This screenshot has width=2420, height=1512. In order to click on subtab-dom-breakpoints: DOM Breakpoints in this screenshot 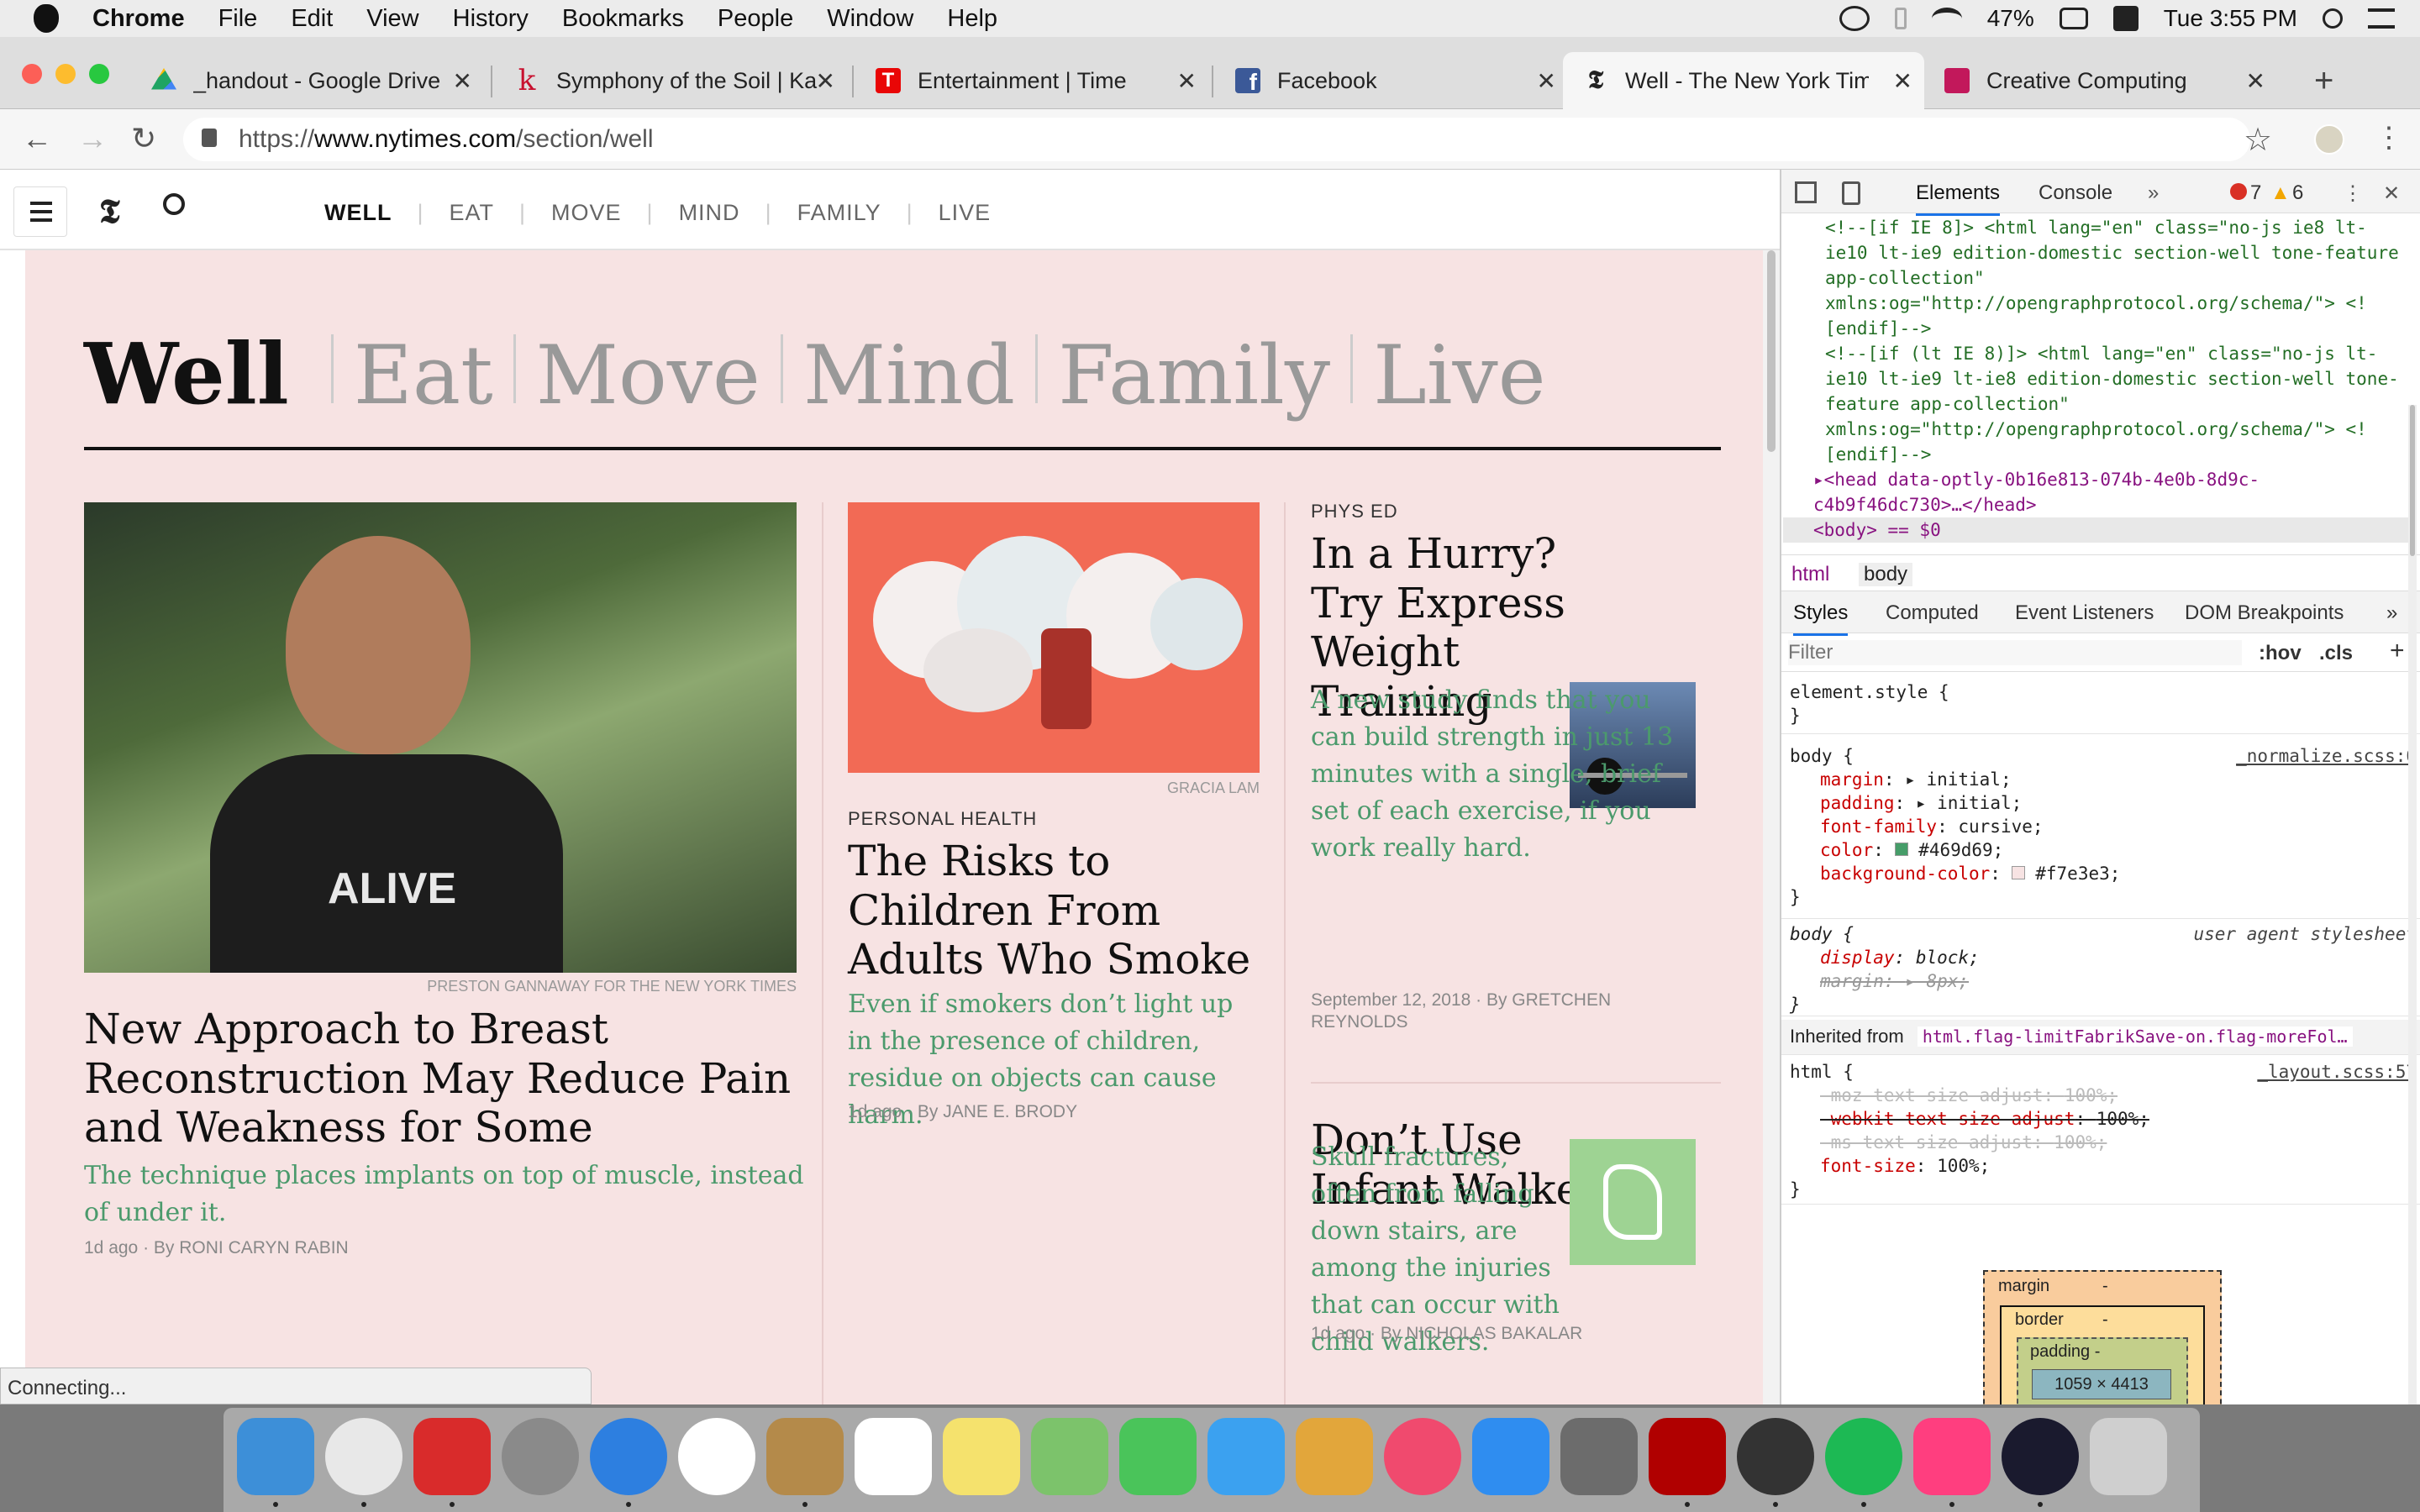, I will do `click(2265, 613)`.